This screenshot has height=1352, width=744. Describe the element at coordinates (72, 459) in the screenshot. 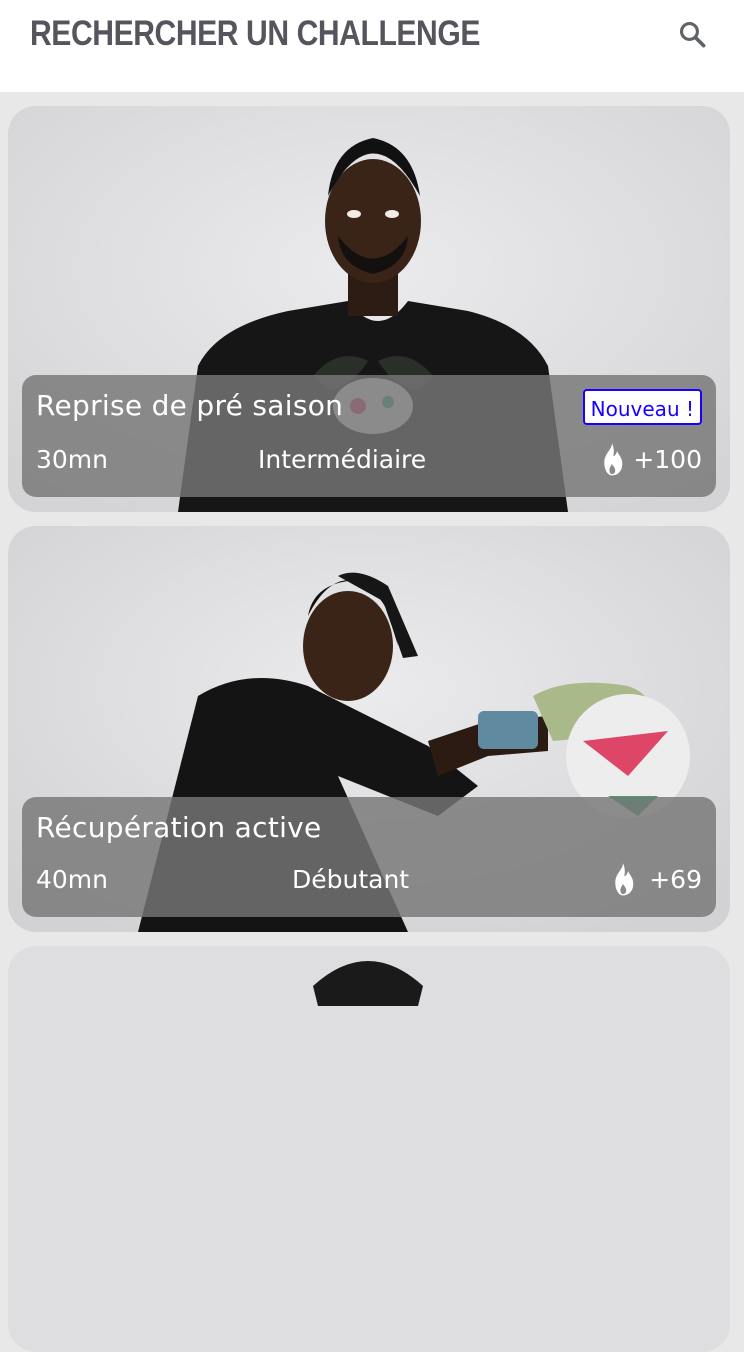

I see `challenge-duration: 30mn` at that location.